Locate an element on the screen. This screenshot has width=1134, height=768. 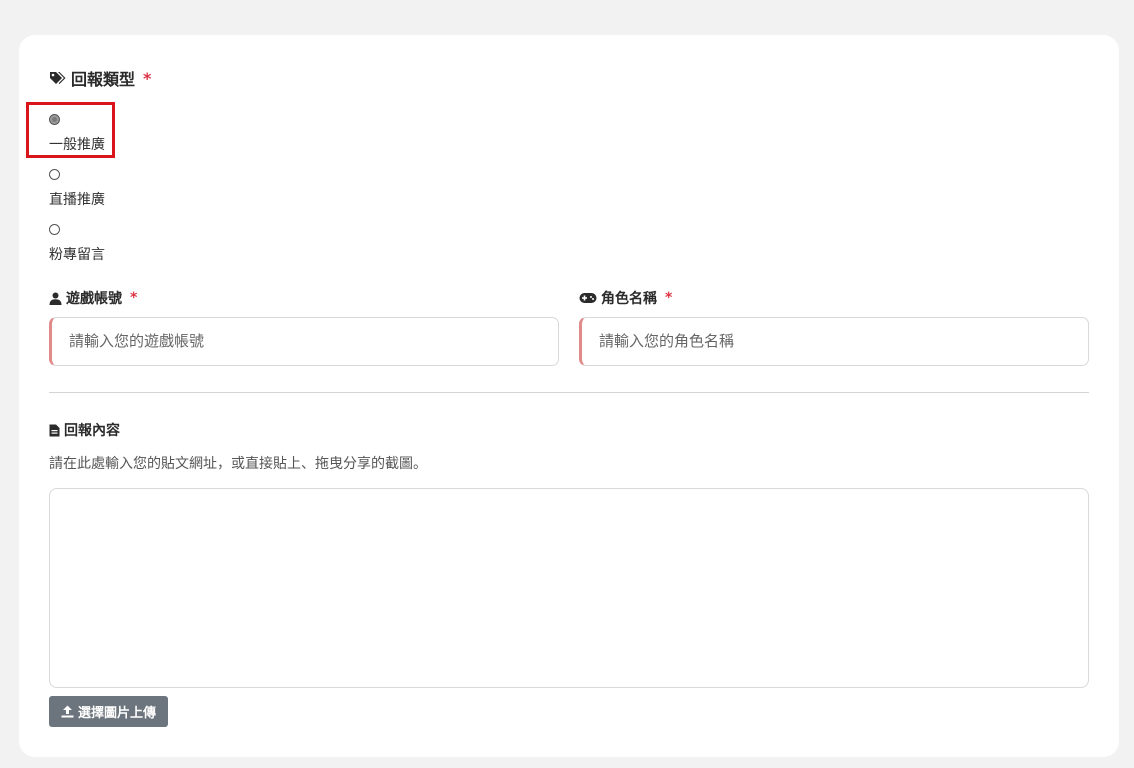
radio-button-fanpage is located at coordinates (54, 229).